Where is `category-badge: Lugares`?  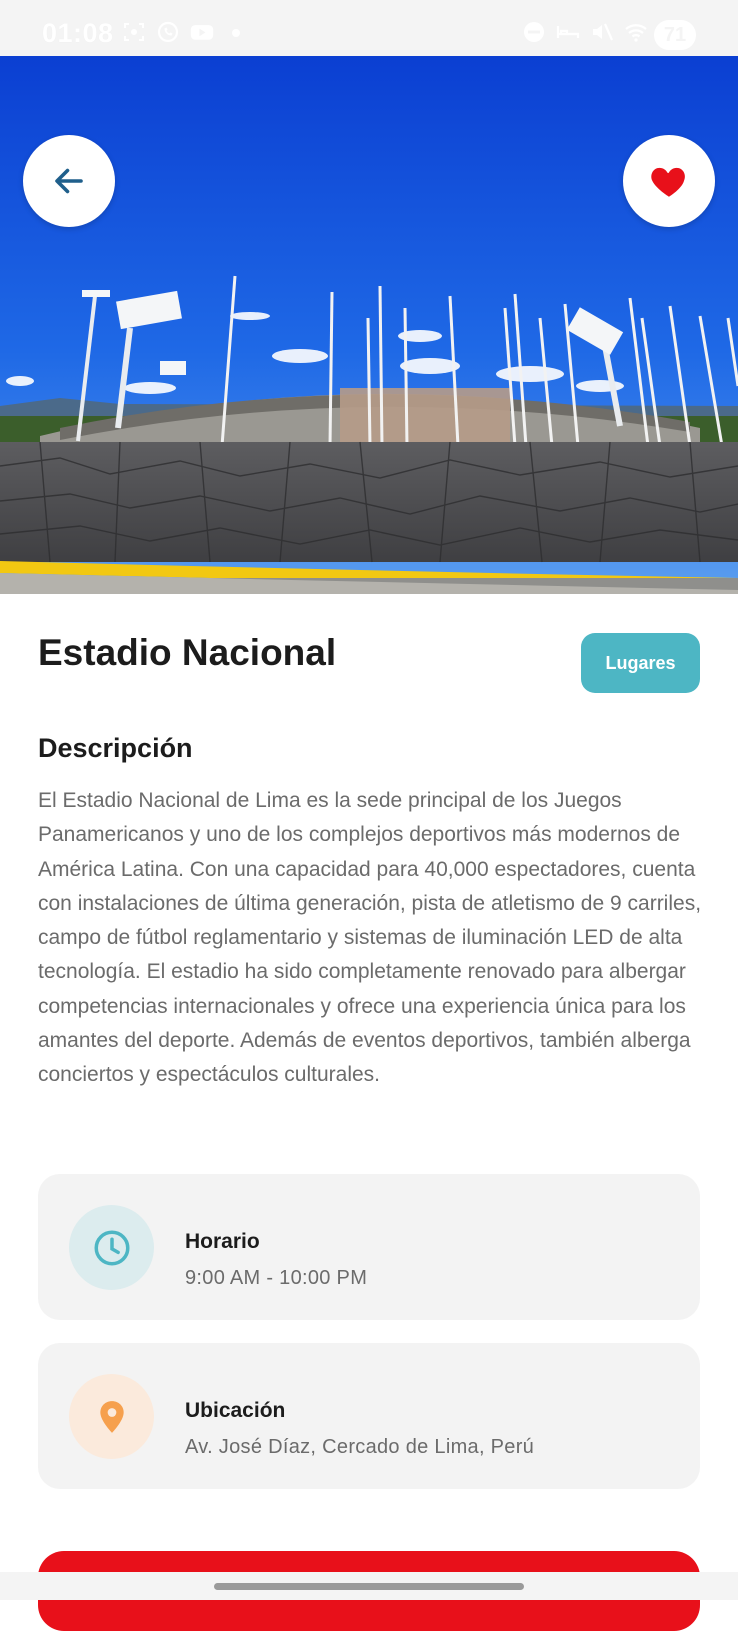 category-badge: Lugares is located at coordinates (640, 663).